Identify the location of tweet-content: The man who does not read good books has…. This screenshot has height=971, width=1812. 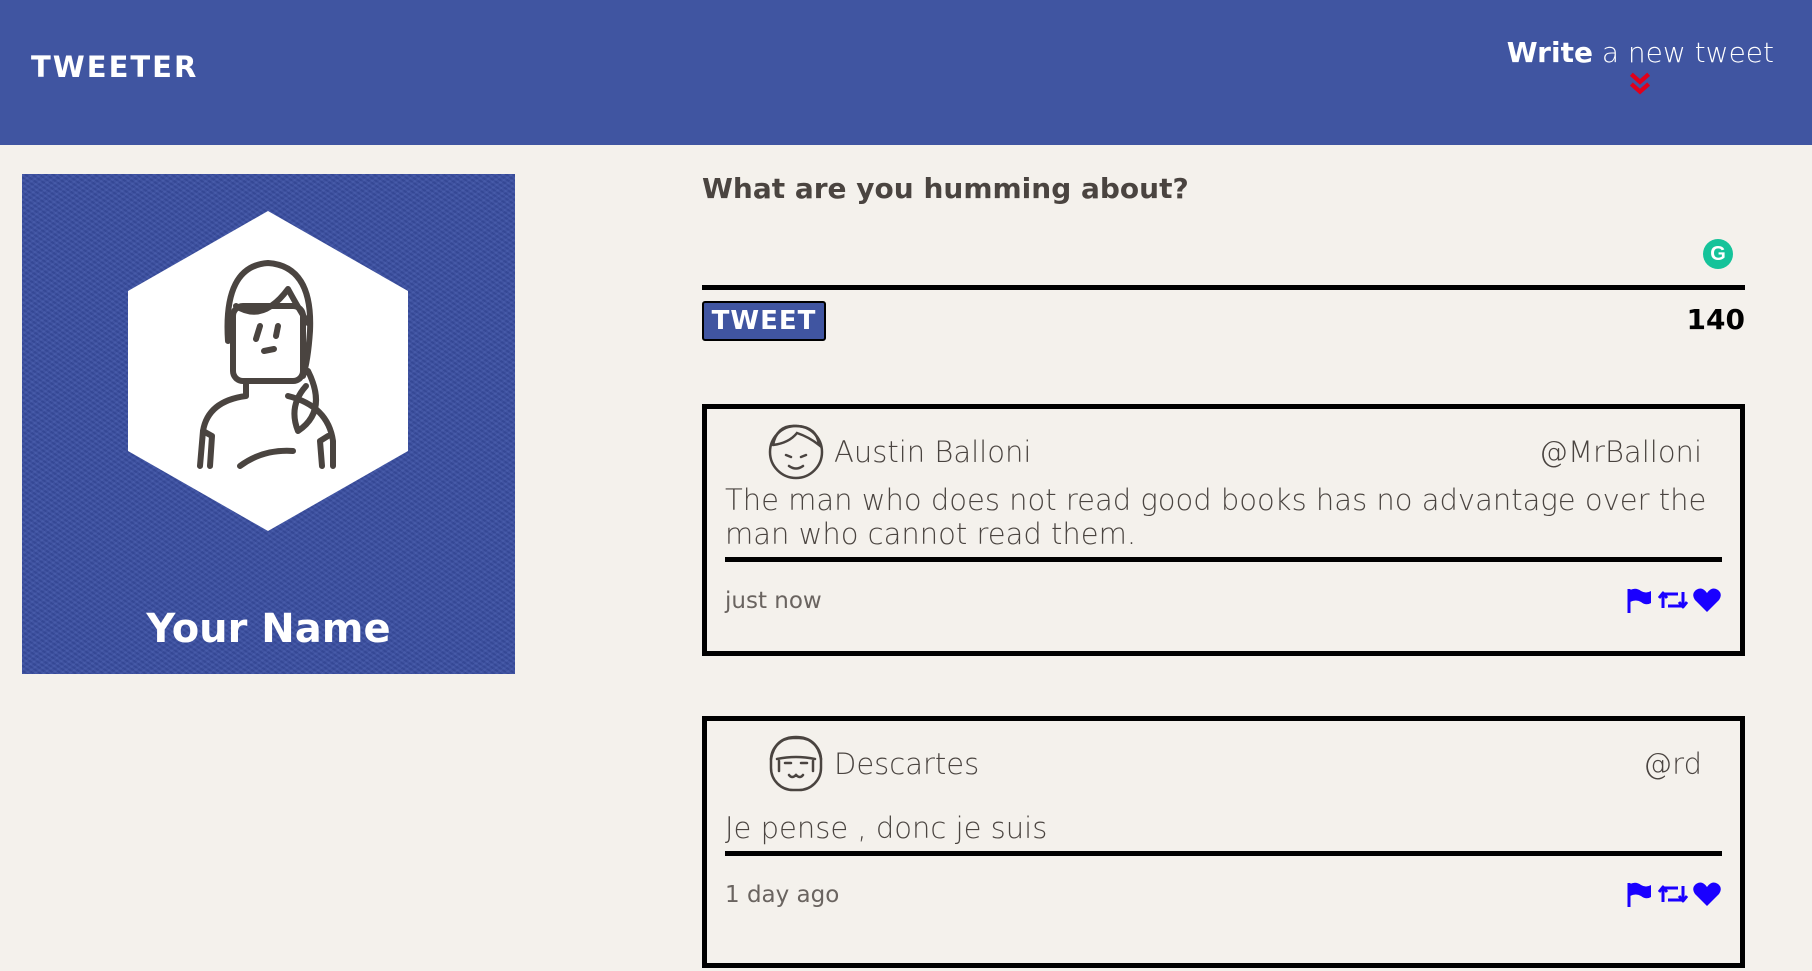
(1223, 522).